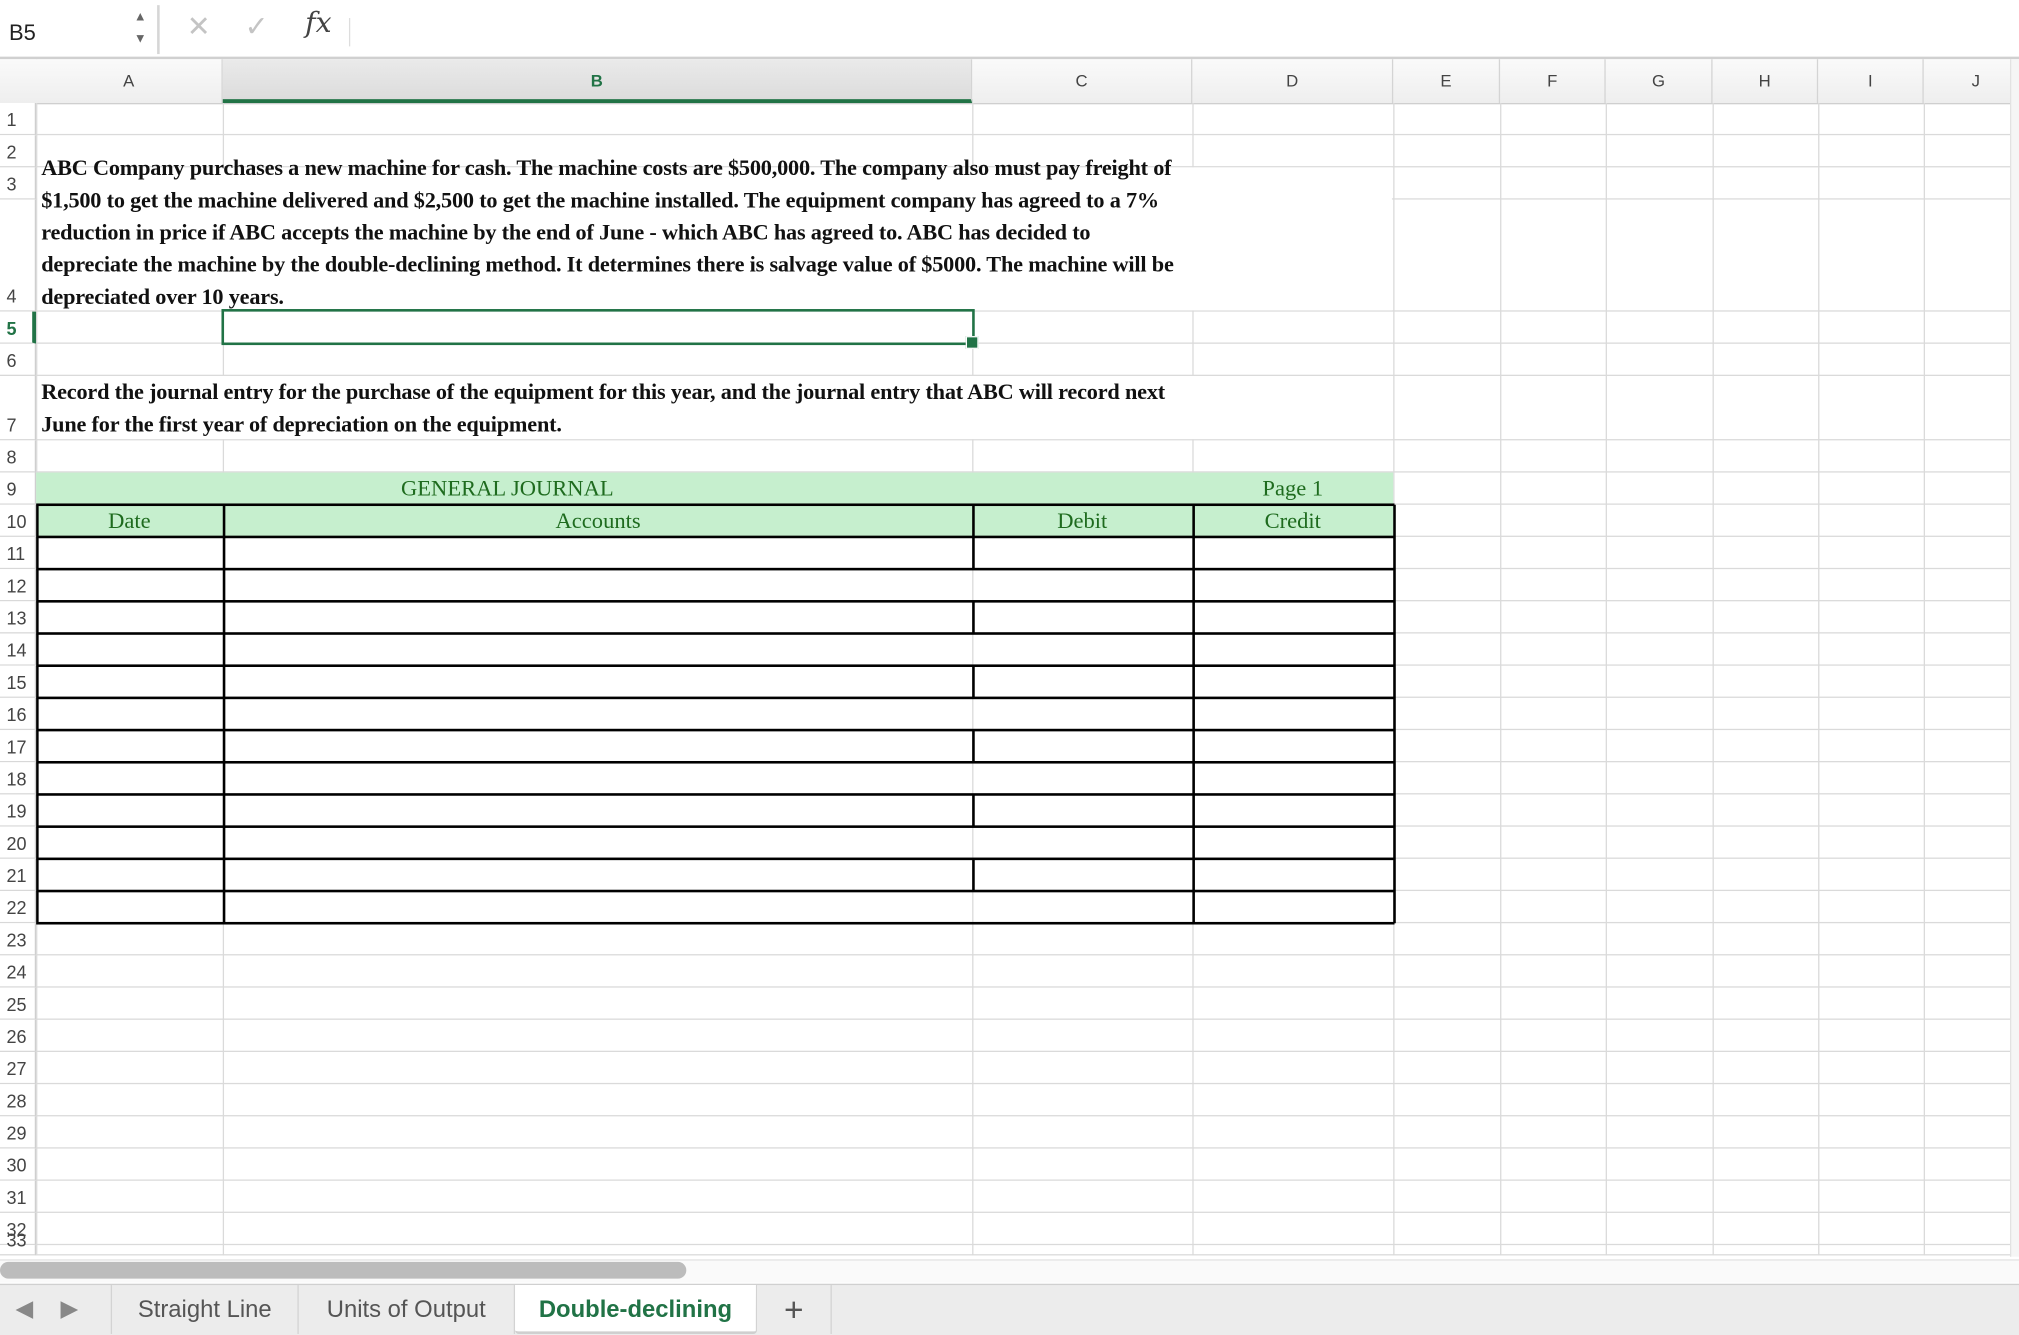 The height and width of the screenshot is (1335, 2019). I want to click on row-number: 3, so click(11, 184).